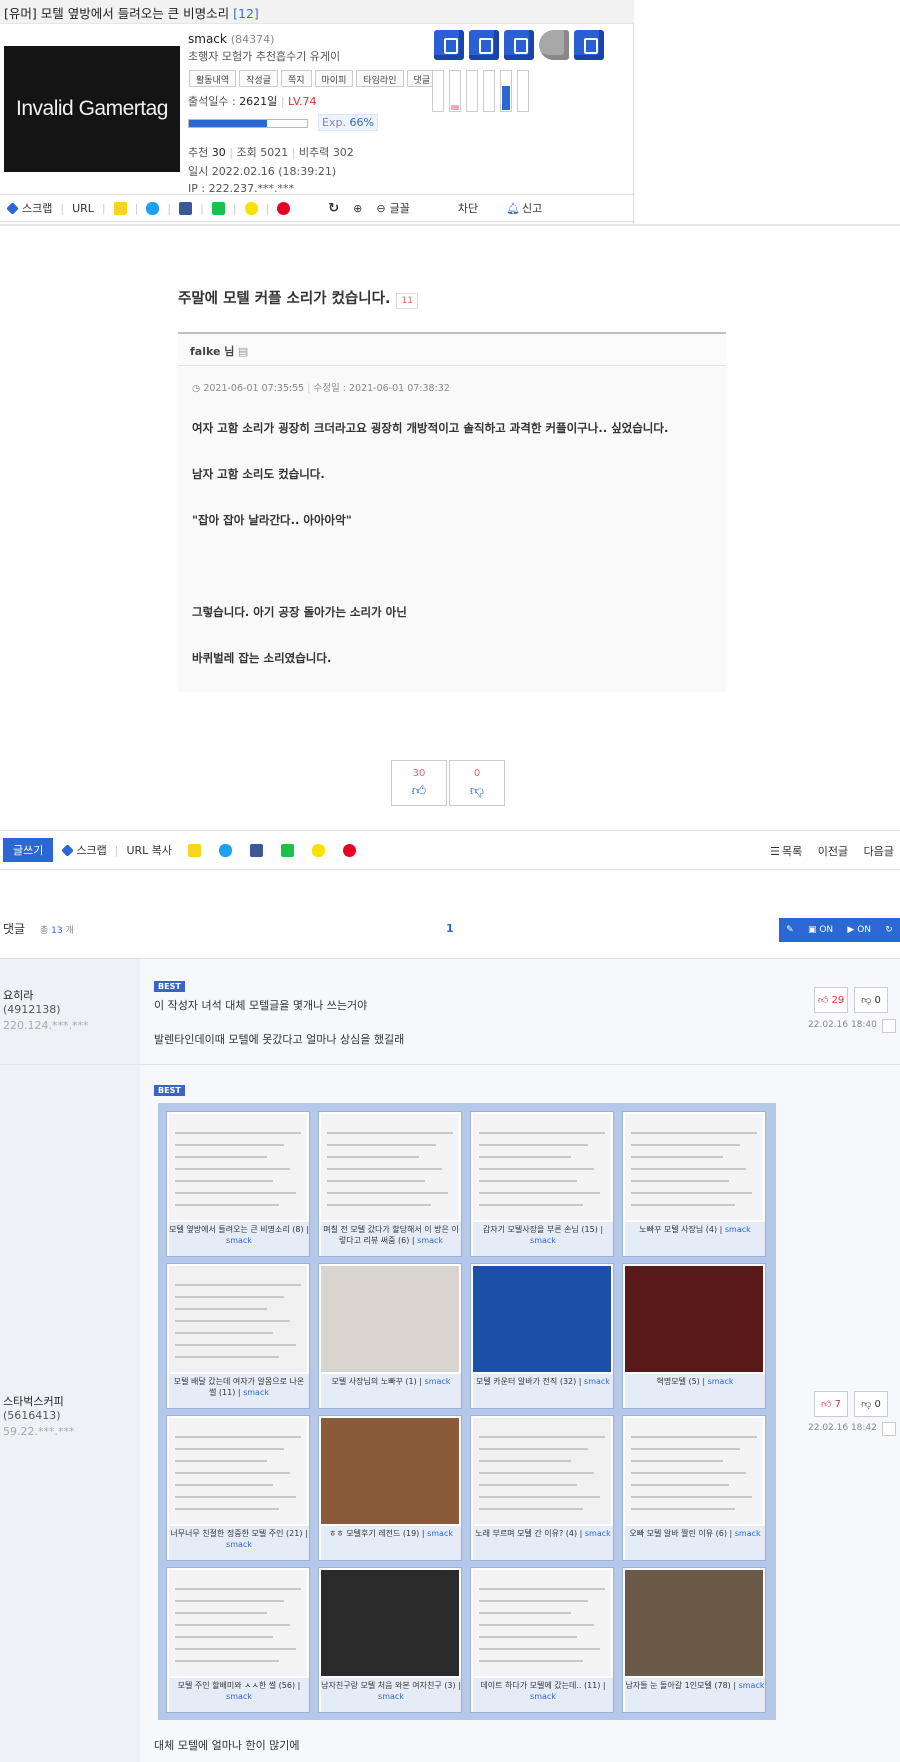  What do you see at coordinates (238, 1336) in the screenshot?
I see `related-post-card: 모텔 배달 갔는데 여자가 알몸으로 나온 썰 (11) | smack` at bounding box center [238, 1336].